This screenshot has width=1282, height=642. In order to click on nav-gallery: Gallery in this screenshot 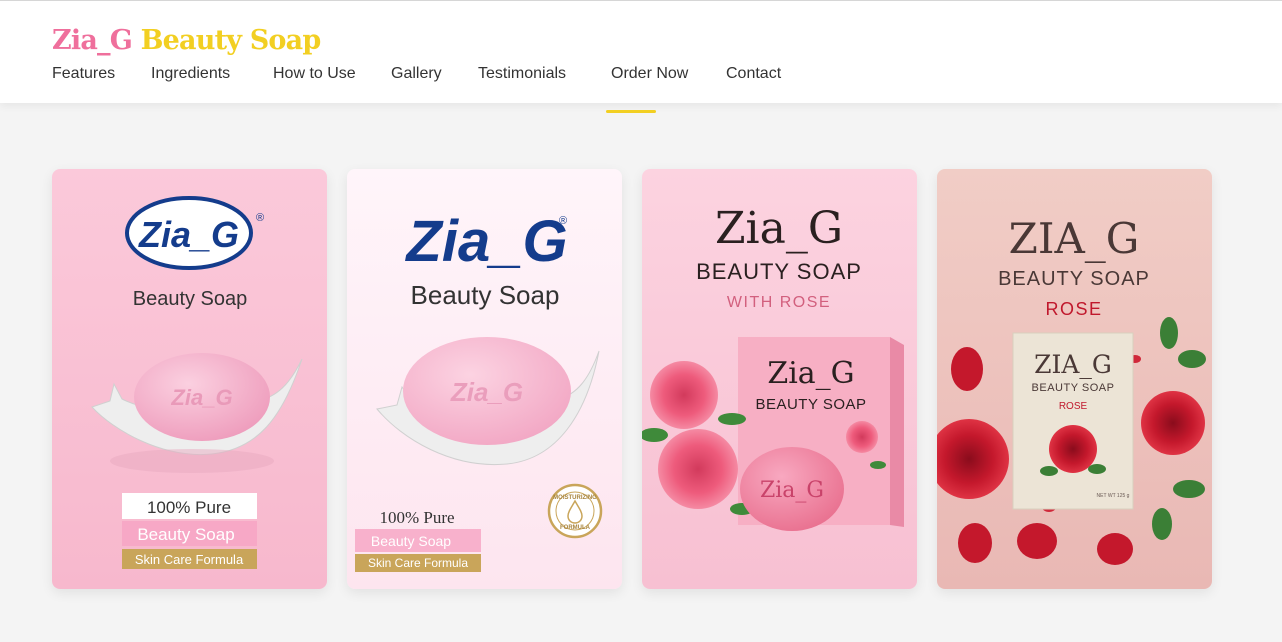, I will do `click(416, 74)`.